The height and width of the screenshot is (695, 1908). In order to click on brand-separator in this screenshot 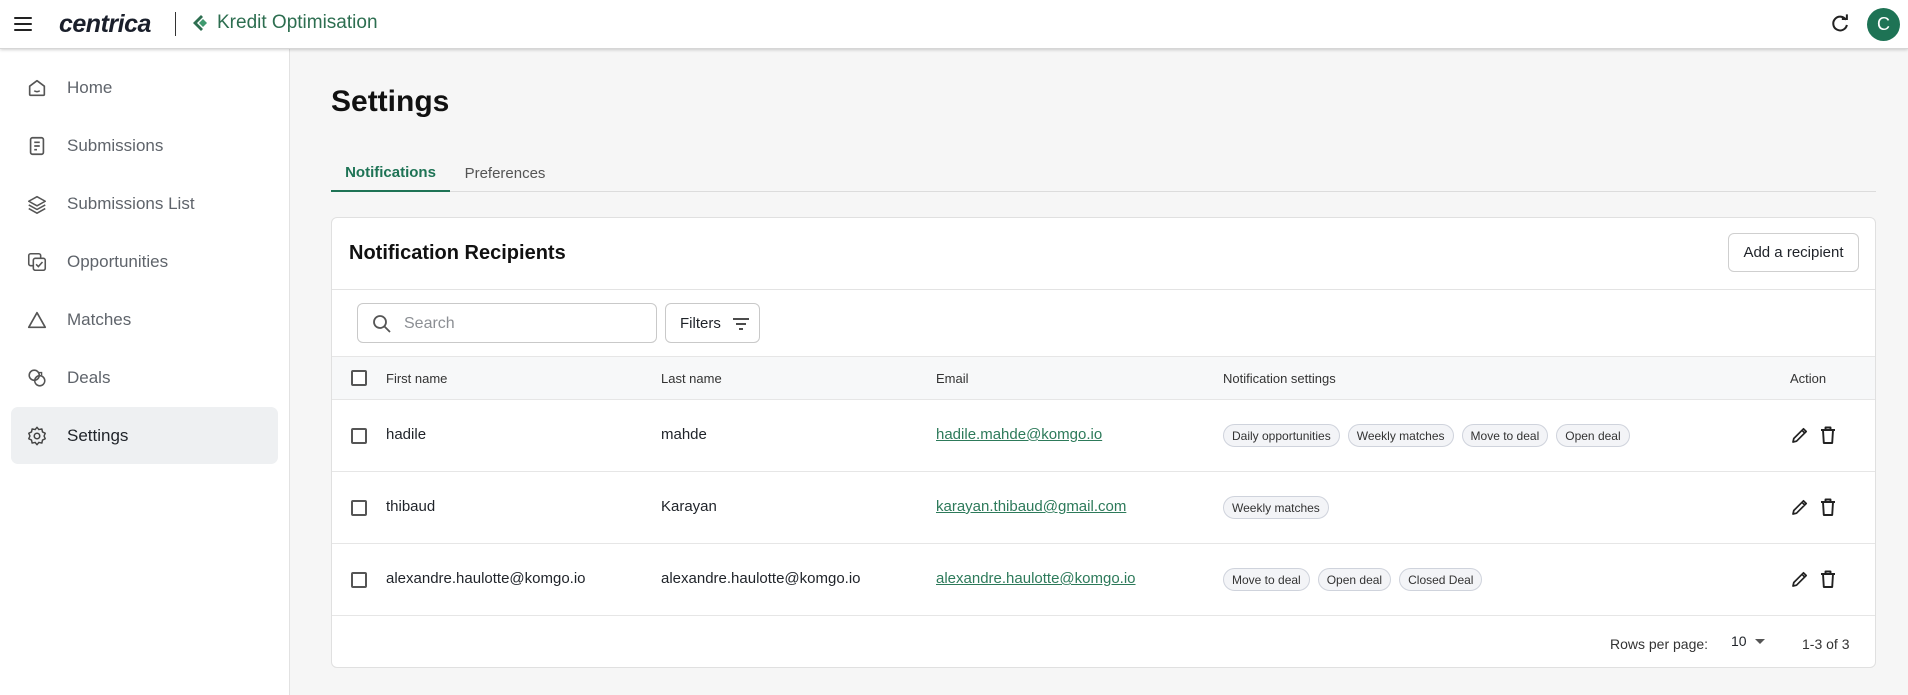, I will do `click(175, 24)`.